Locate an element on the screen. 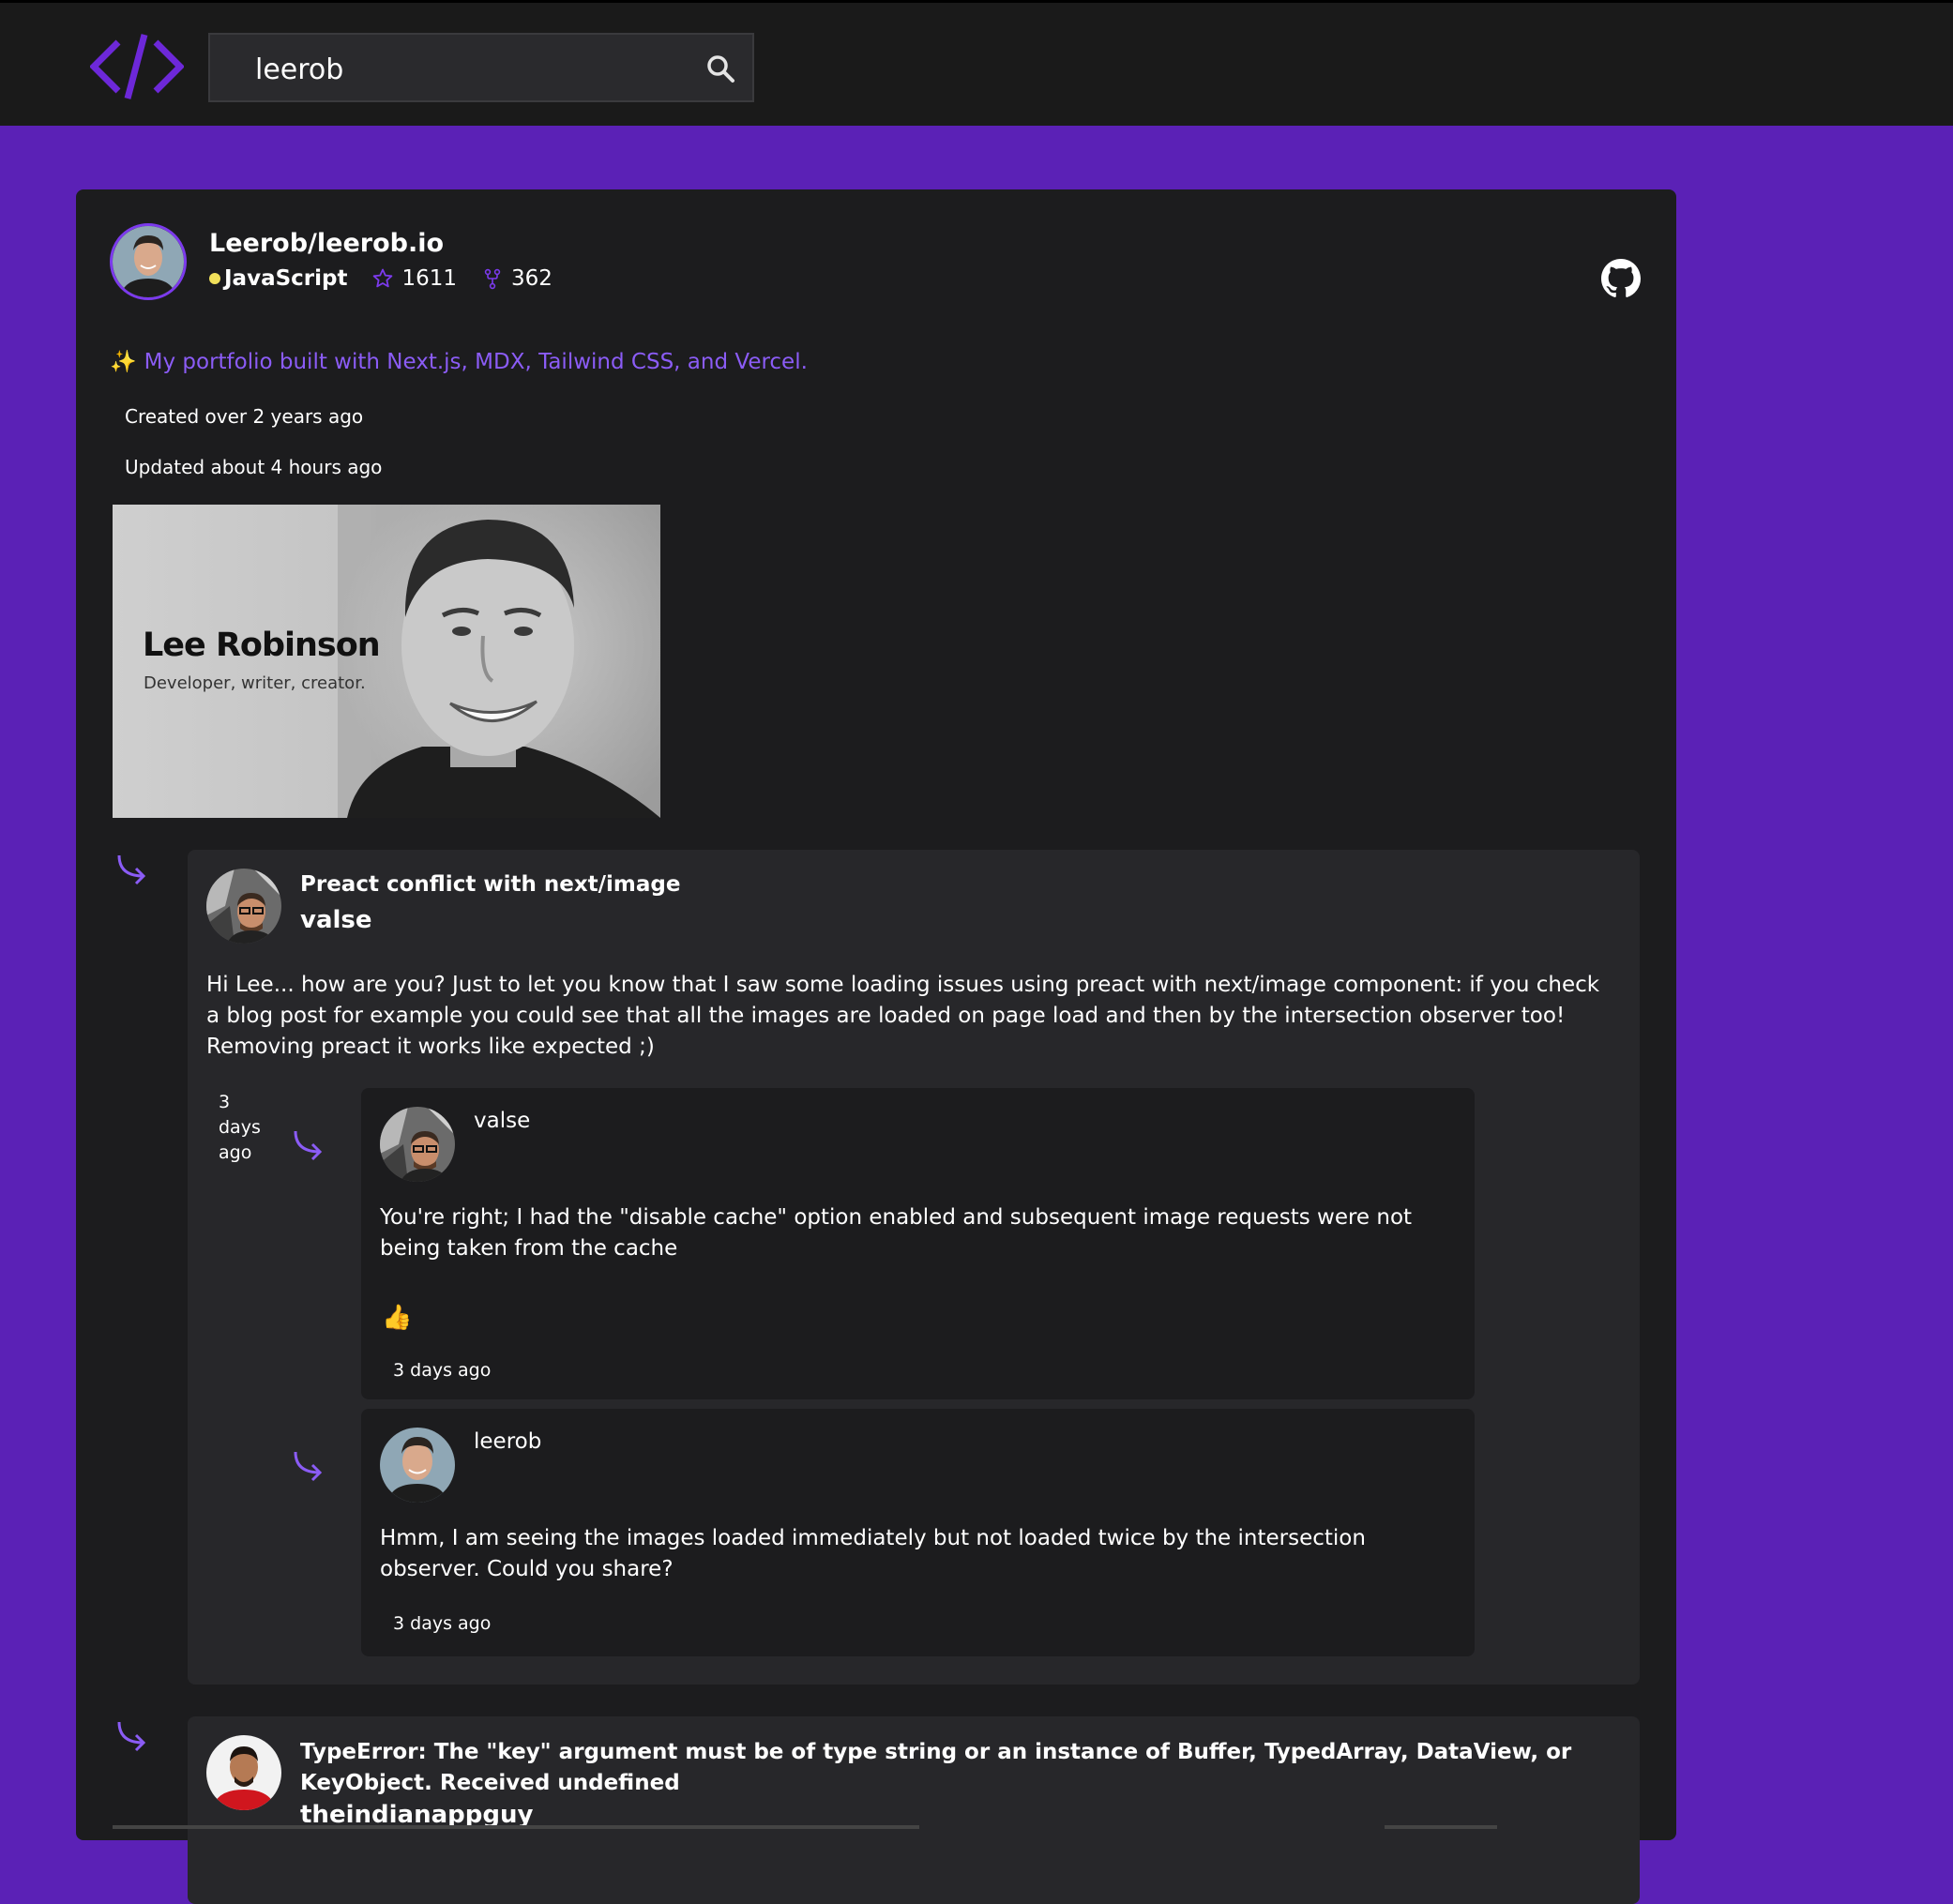 The width and height of the screenshot is (1953, 1904). search-box is located at coordinates (481, 67).